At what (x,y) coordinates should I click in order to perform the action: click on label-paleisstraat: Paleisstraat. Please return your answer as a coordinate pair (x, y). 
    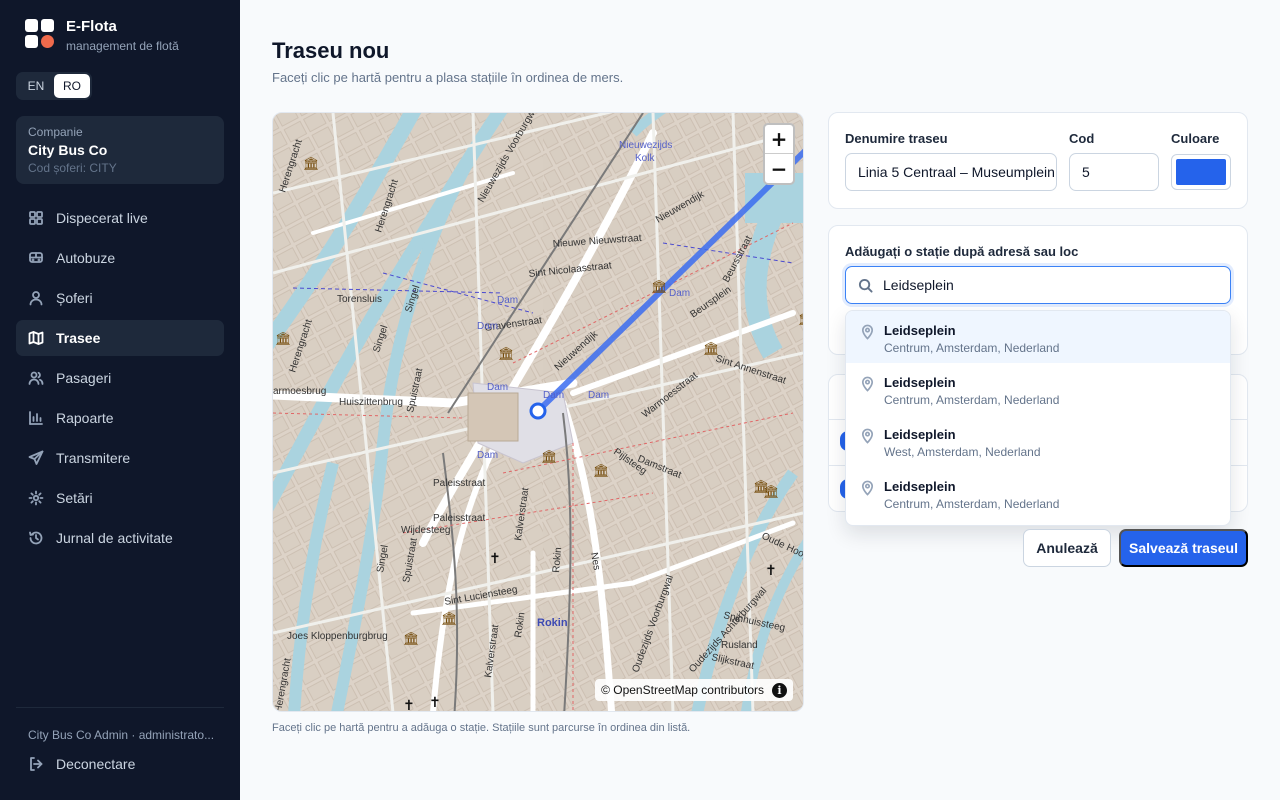
    Looking at the image, I should click on (459, 483).